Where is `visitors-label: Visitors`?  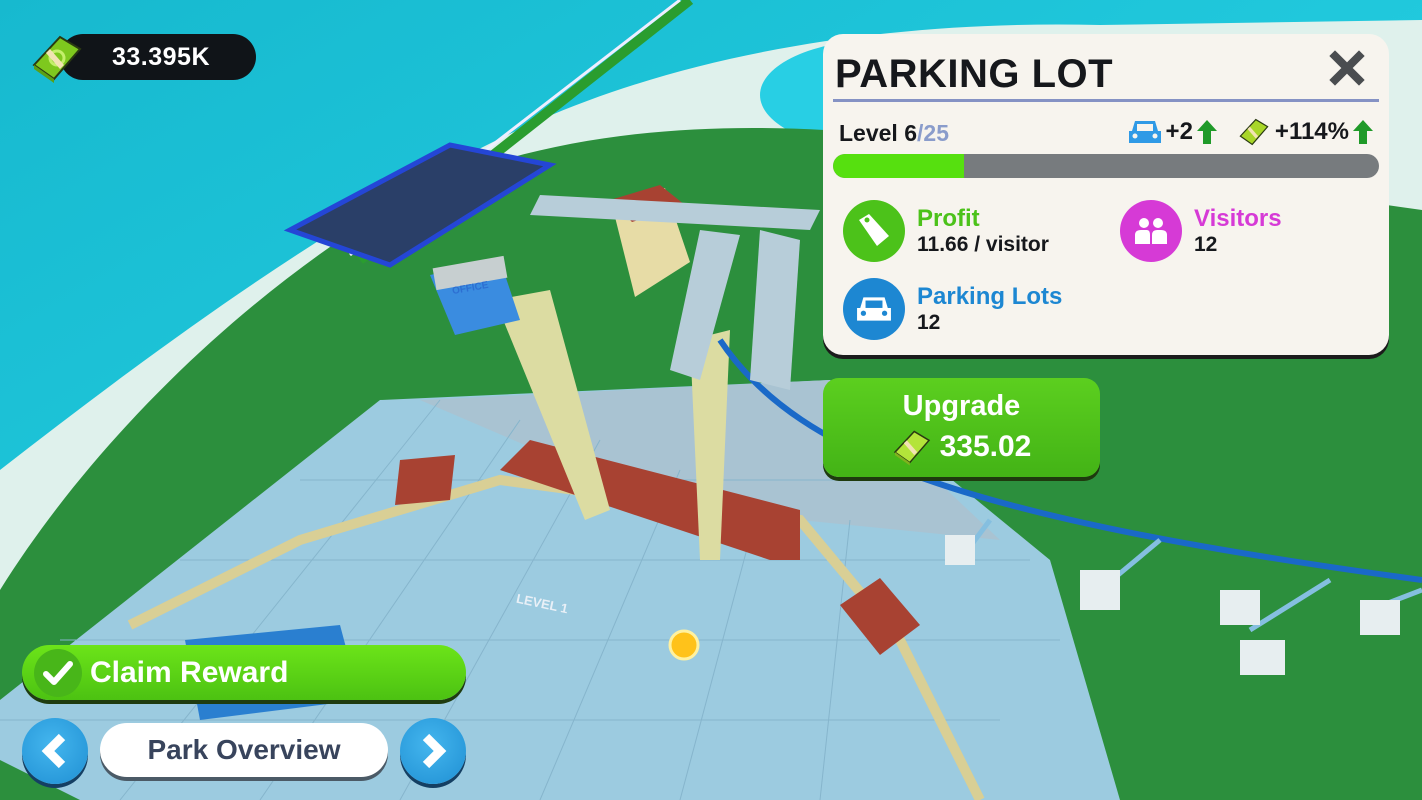 visitors-label: Visitors is located at coordinates (1238, 218).